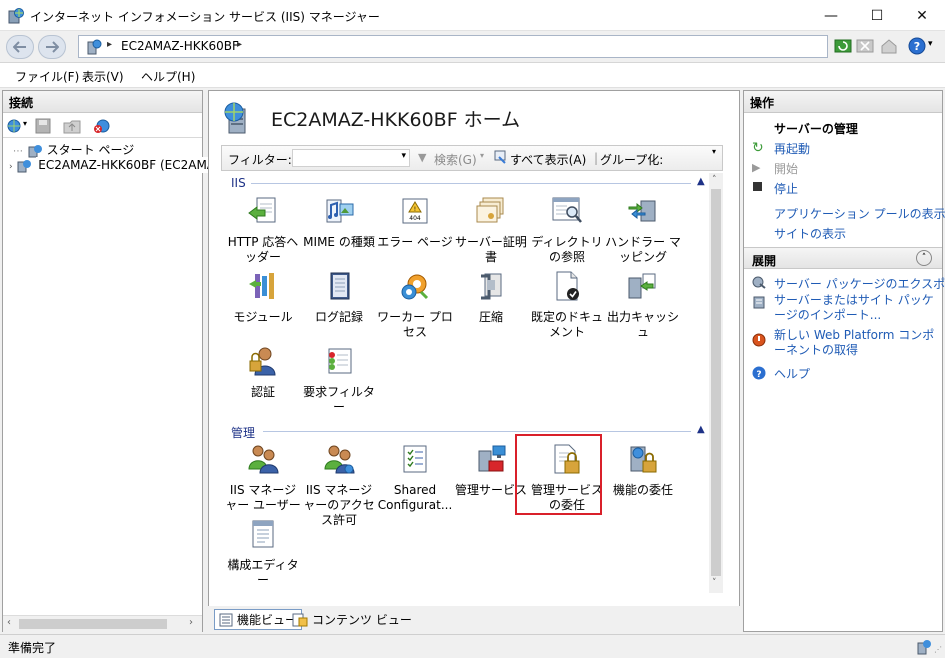 This screenshot has height=658, width=945. What do you see at coordinates (714, 180) in the screenshot?
I see `scroll-up-icon: ˄` at bounding box center [714, 180].